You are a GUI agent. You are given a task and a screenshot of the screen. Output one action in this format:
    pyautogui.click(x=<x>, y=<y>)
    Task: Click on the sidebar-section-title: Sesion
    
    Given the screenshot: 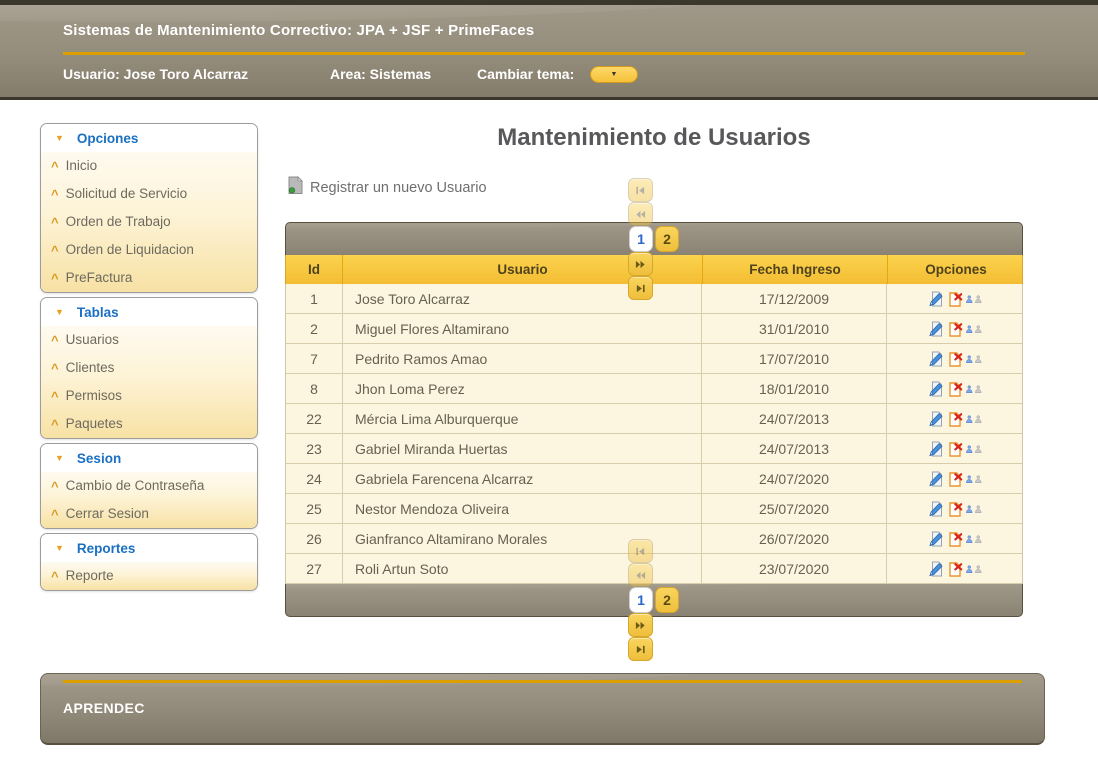 What is the action you would take?
    pyautogui.click(x=99, y=458)
    